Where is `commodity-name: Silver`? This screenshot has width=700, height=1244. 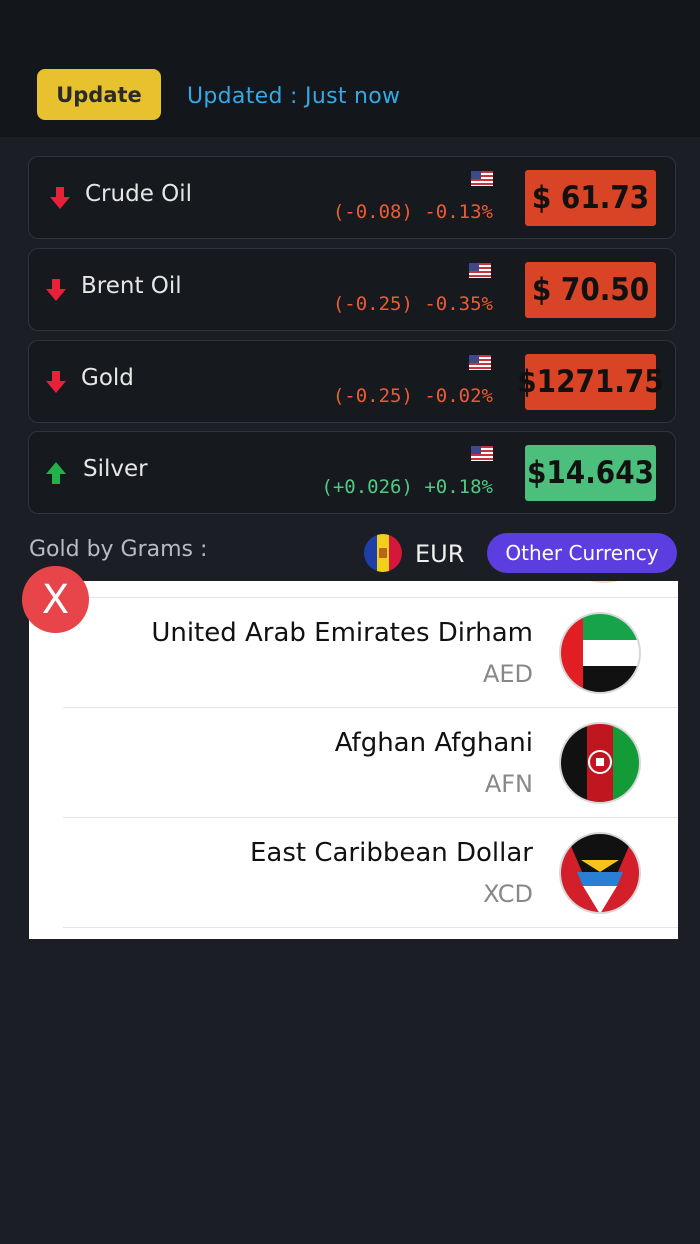
commodity-name: Silver is located at coordinates (115, 469).